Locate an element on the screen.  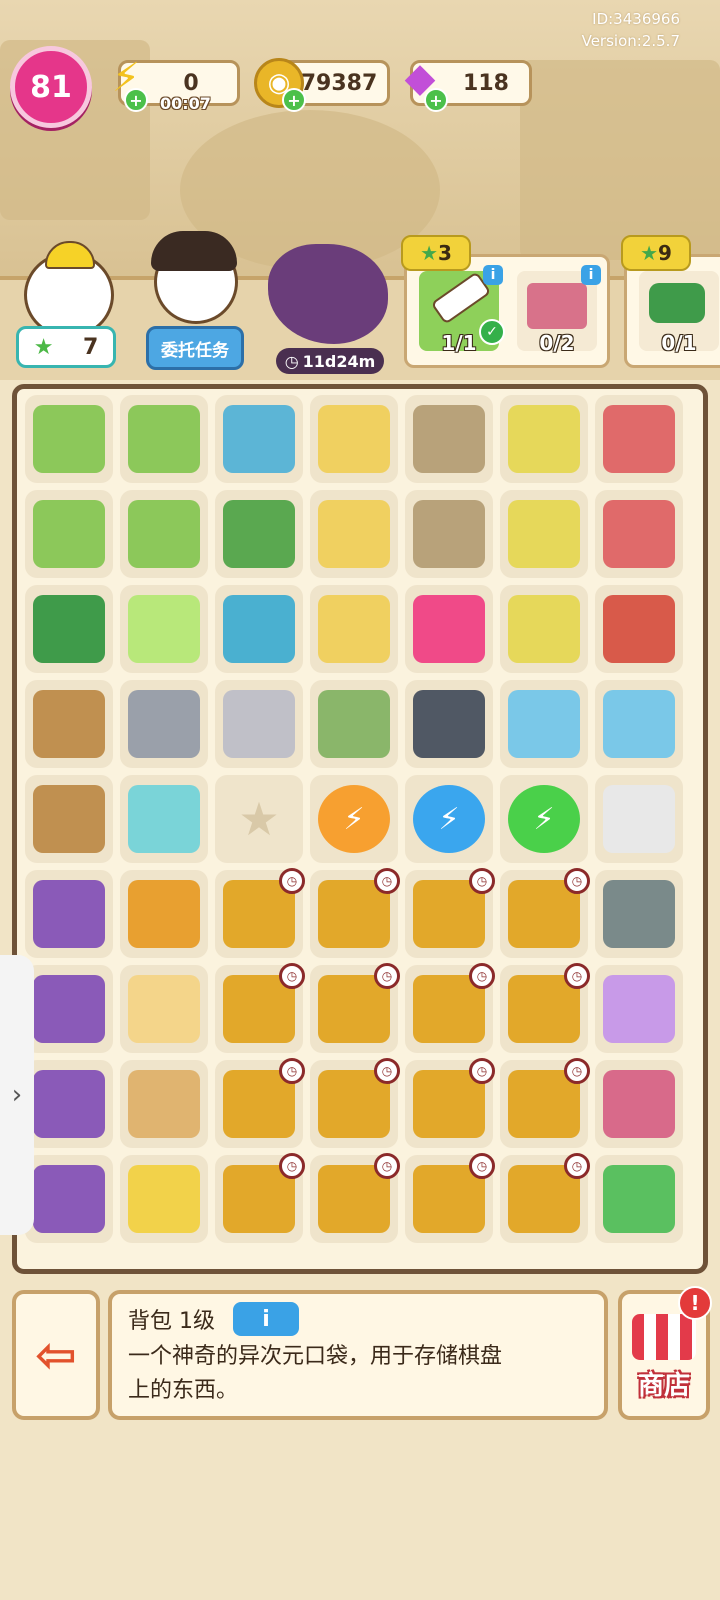
locker-icon is located at coordinates (449, 439).